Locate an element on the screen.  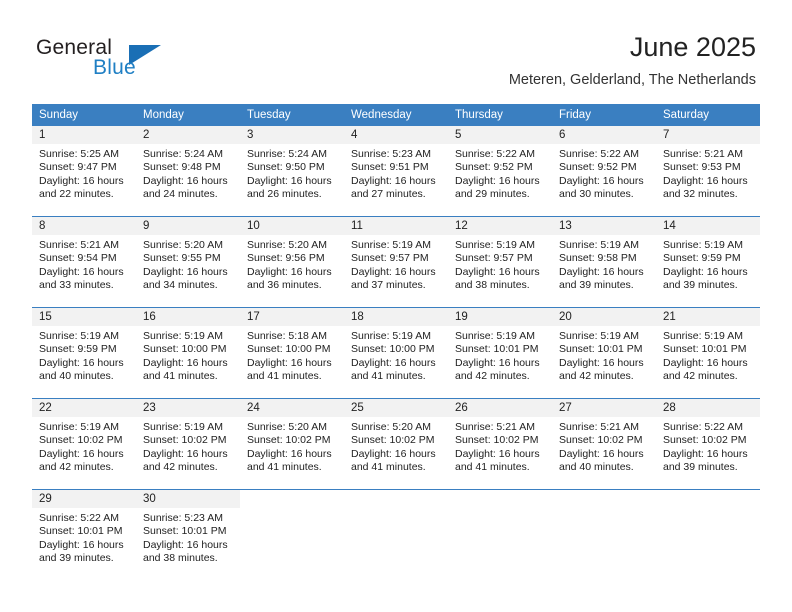
sunrise-text: Sunrise: 5:21 AM is located at coordinates (703, 154).